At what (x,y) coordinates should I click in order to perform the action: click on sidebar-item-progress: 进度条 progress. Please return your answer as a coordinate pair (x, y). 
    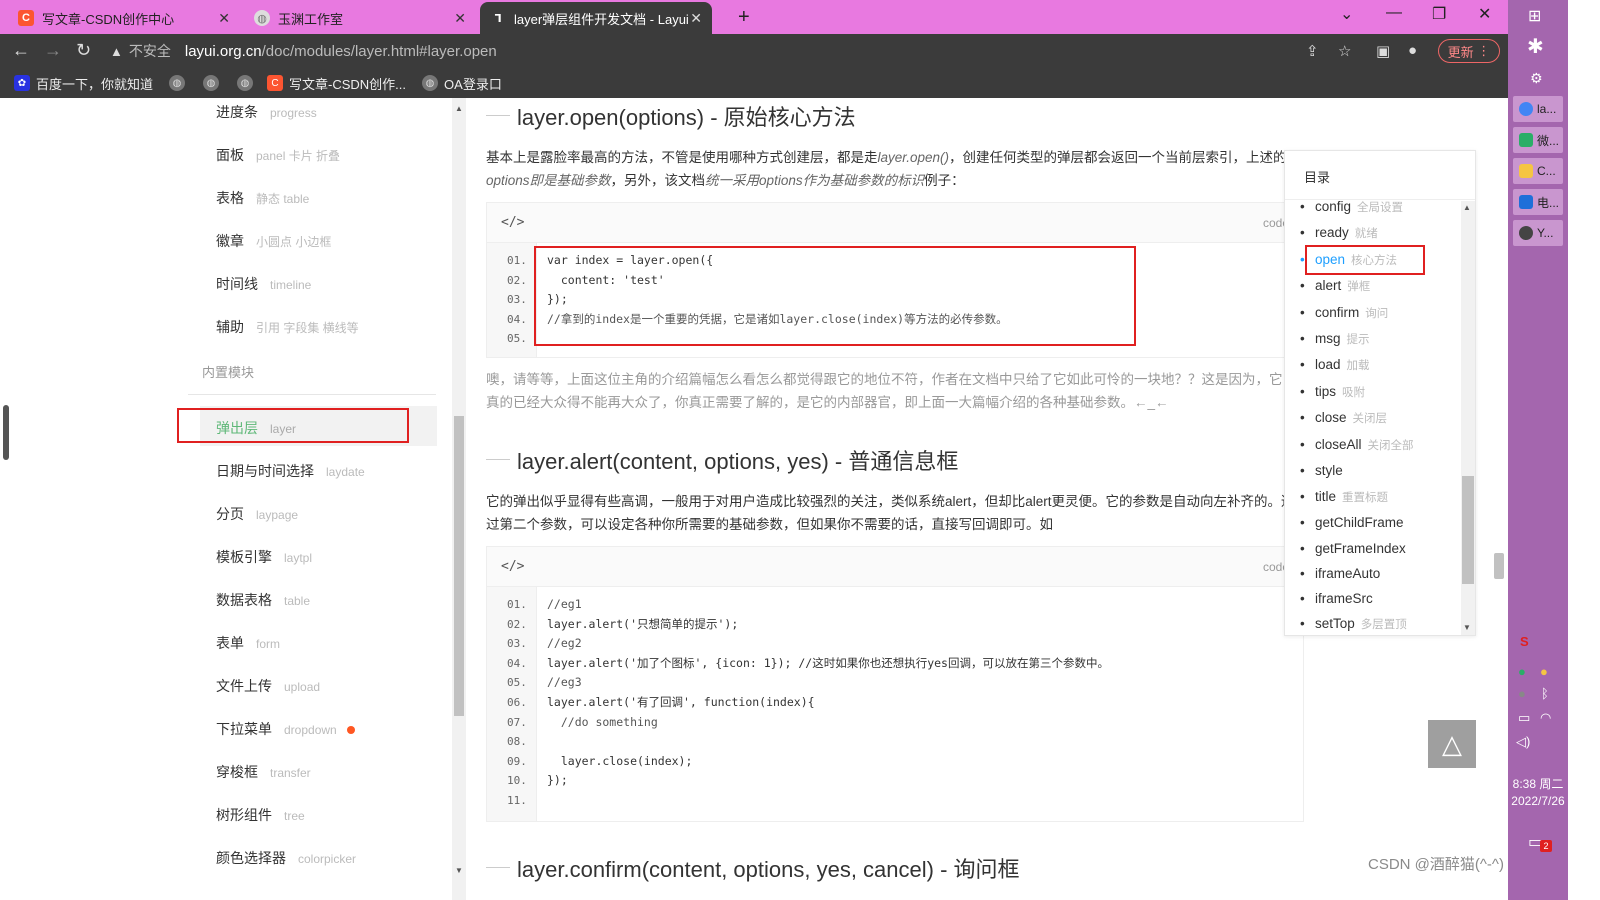
    Looking at the image, I should click on (266, 112).